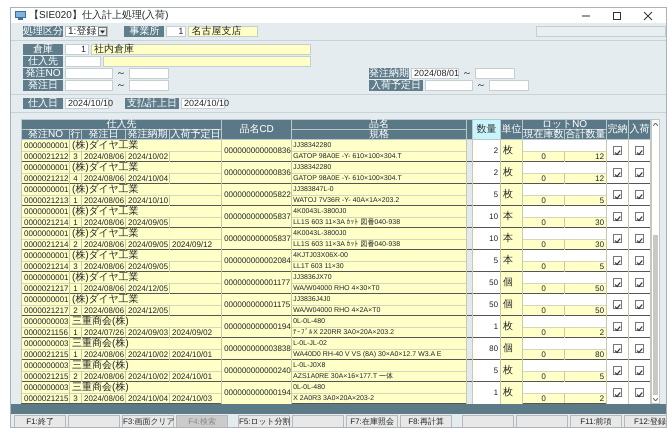 This screenshot has height=428, width=667. I want to click on field-label: 発注日, so click(43, 85).